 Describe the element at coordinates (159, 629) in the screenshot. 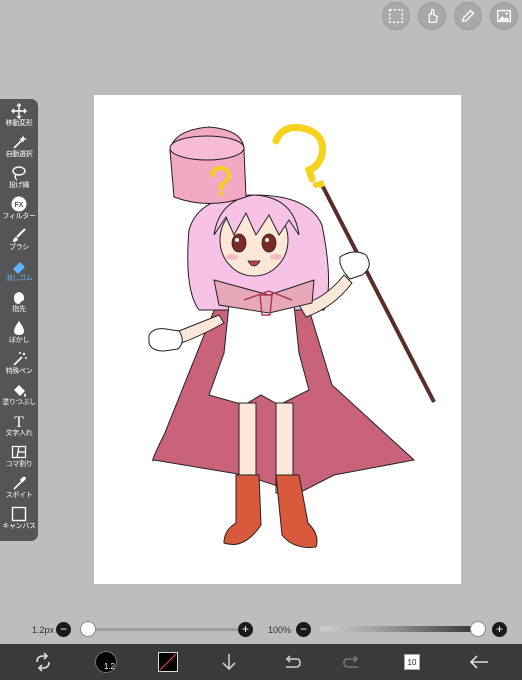

I see `brush-size-slider-track` at that location.